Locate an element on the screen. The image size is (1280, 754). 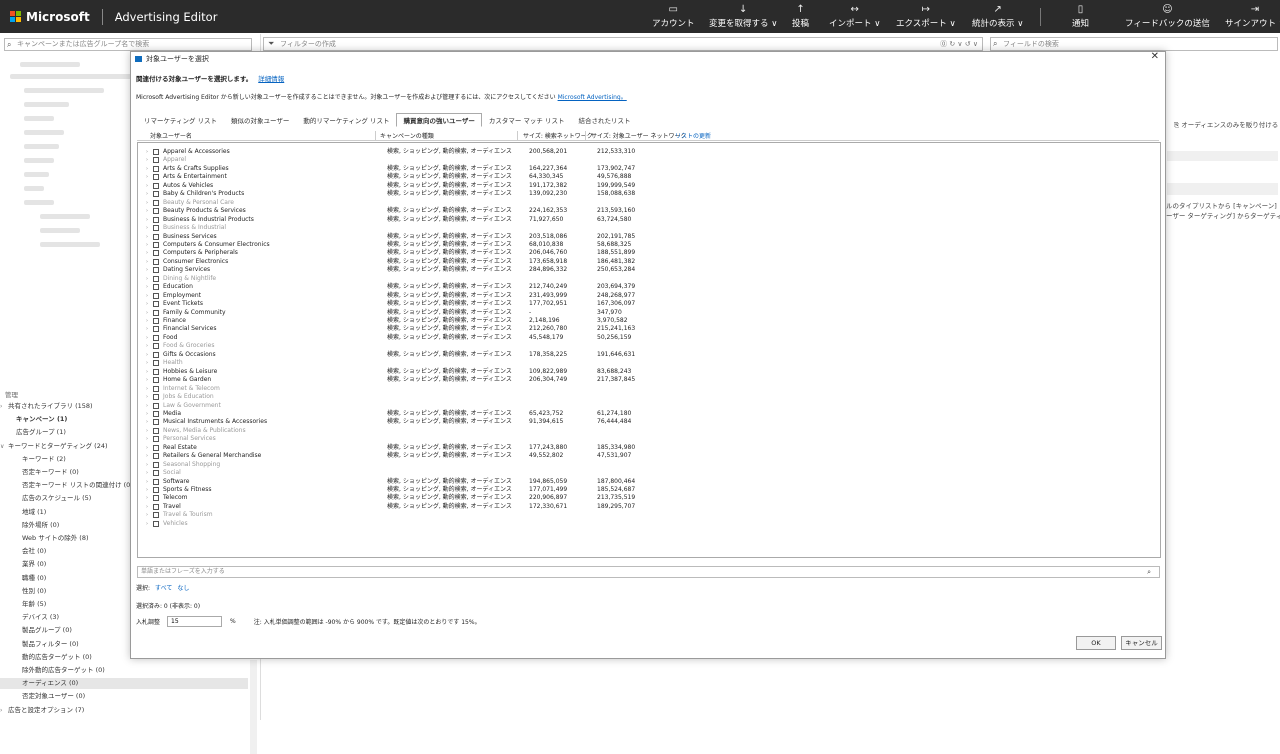
audience-row: › Law & Government is located at coordinates (649, 406).